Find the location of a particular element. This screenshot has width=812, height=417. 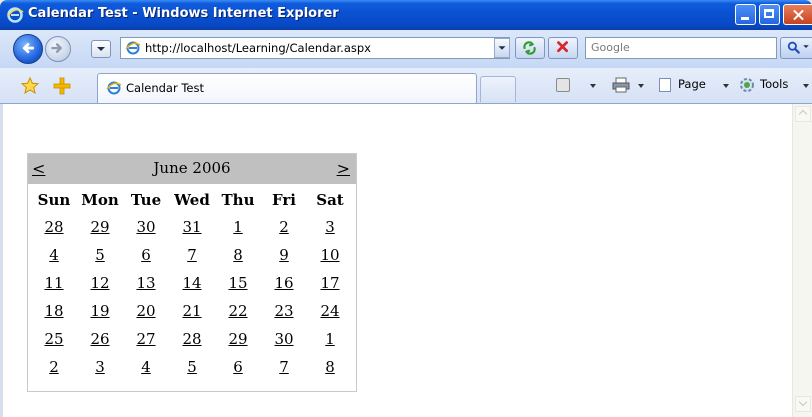

calendar-day-link: 11 is located at coordinates (54, 283).